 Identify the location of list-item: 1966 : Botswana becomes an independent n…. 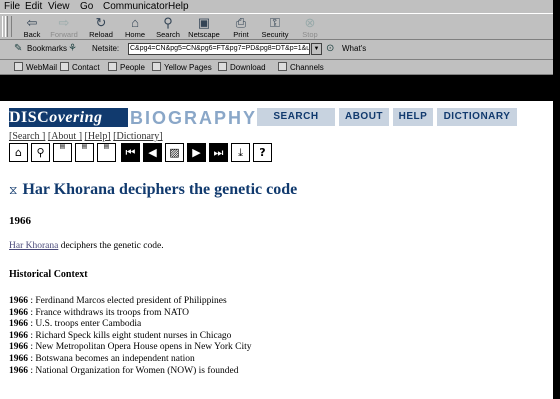
(130, 360).